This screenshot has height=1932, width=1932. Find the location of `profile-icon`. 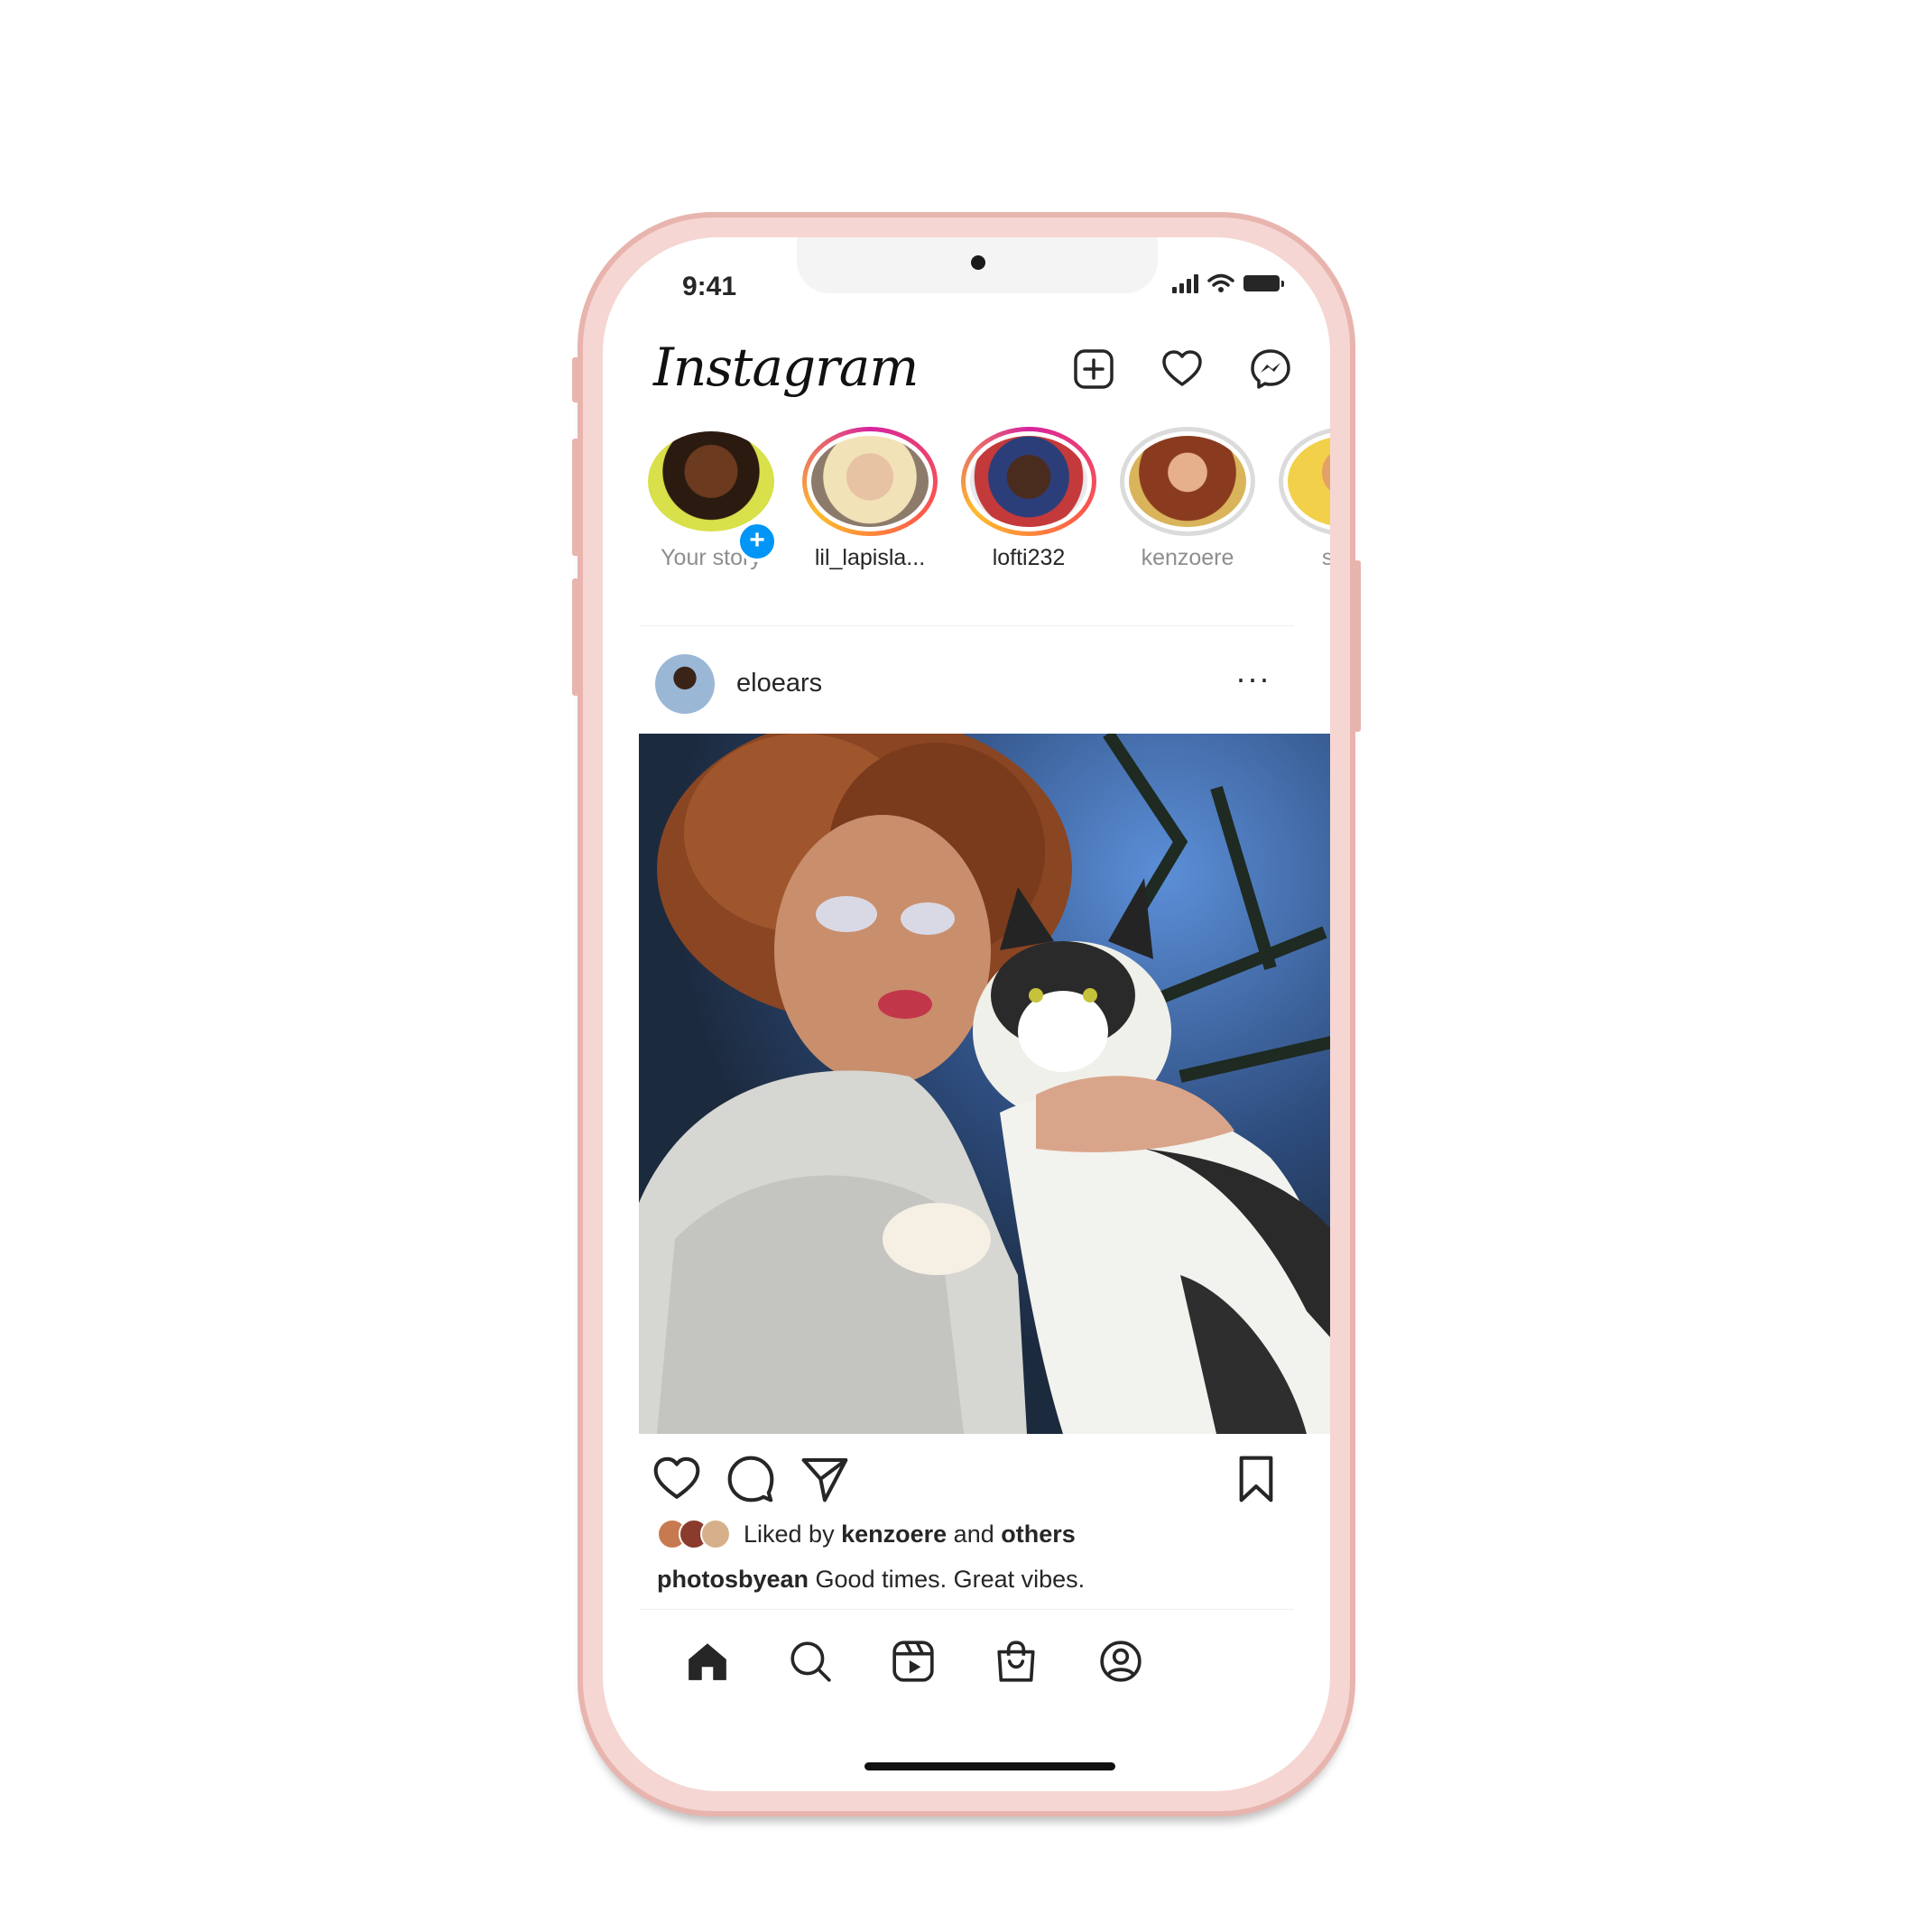

profile-icon is located at coordinates (1121, 1661).